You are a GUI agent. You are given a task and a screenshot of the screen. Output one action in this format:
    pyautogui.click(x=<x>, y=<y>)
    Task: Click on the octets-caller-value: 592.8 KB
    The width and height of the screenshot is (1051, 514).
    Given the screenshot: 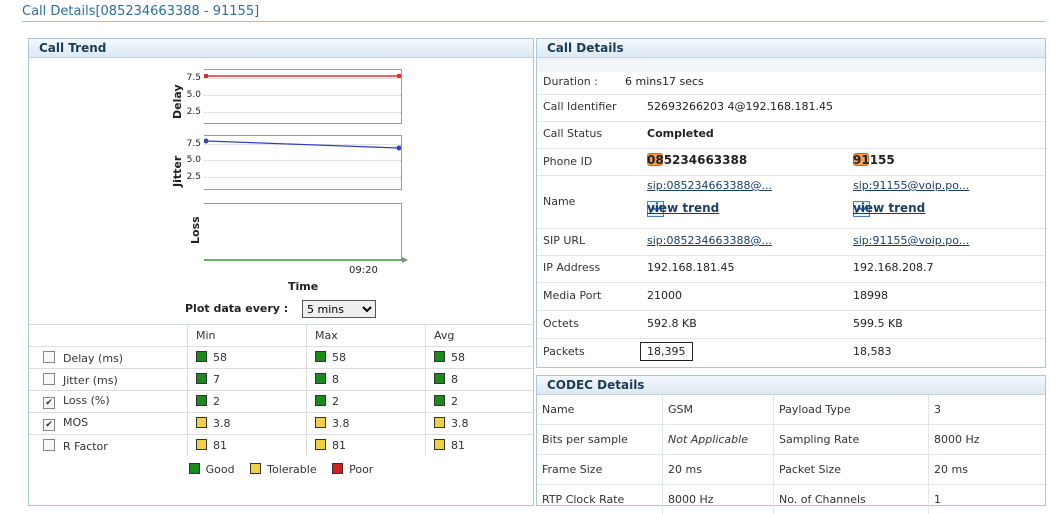 What is the action you would take?
    pyautogui.click(x=672, y=323)
    